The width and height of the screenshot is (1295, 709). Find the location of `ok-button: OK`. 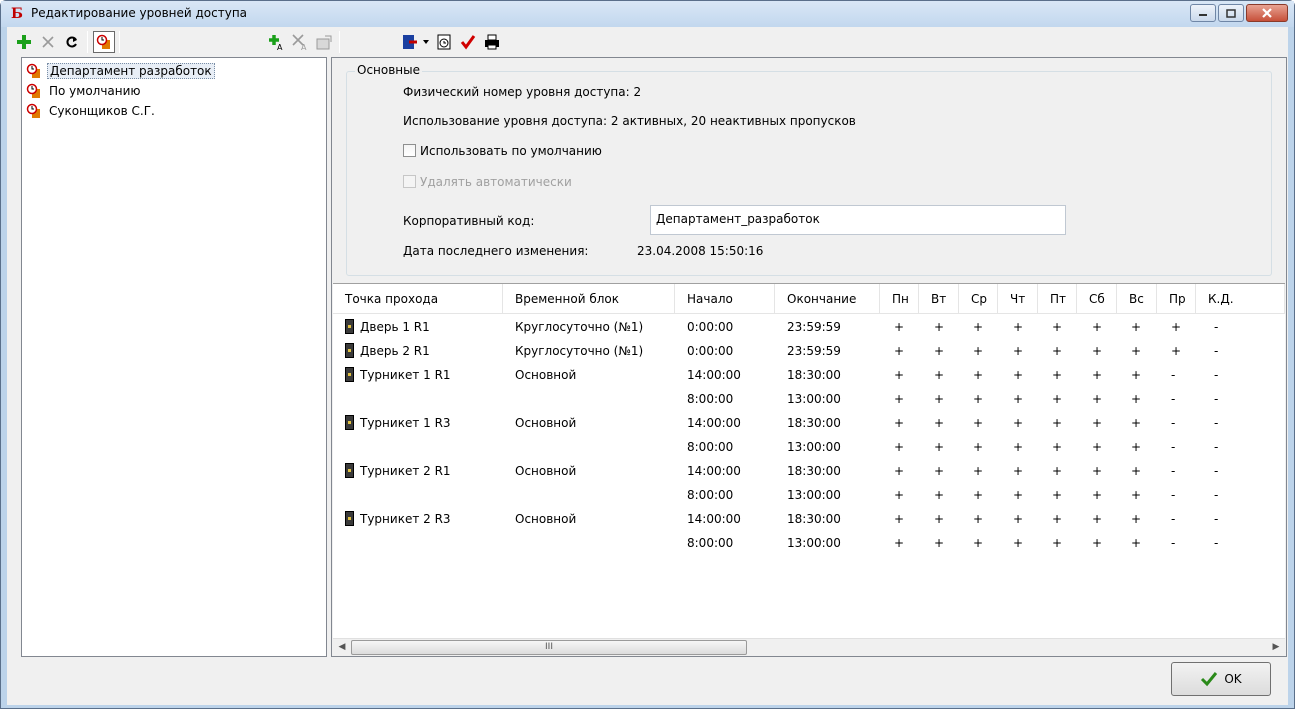

ok-button: OK is located at coordinates (1221, 679).